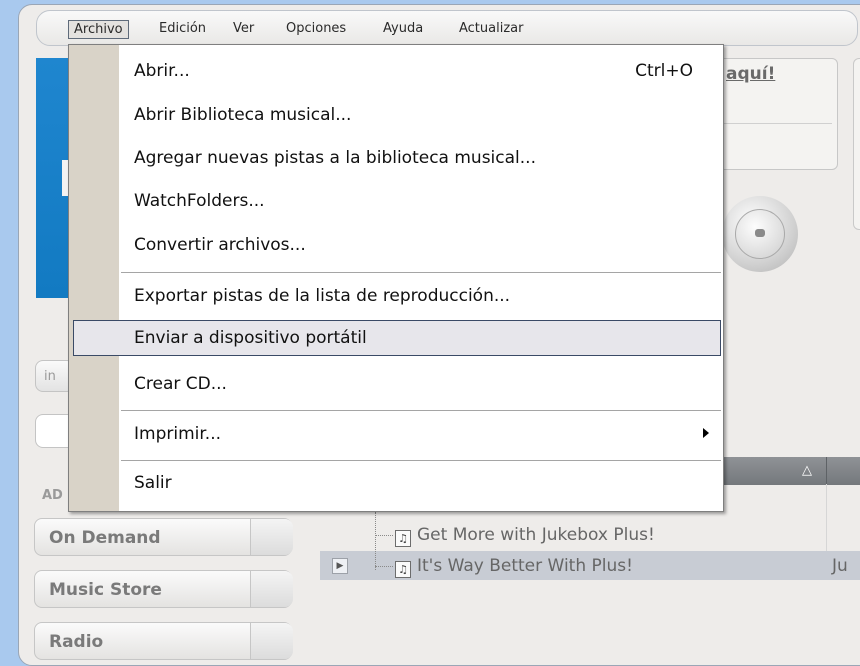  What do you see at coordinates (840, 566) in the screenshot?
I see `track-extra-column: Ju` at bounding box center [840, 566].